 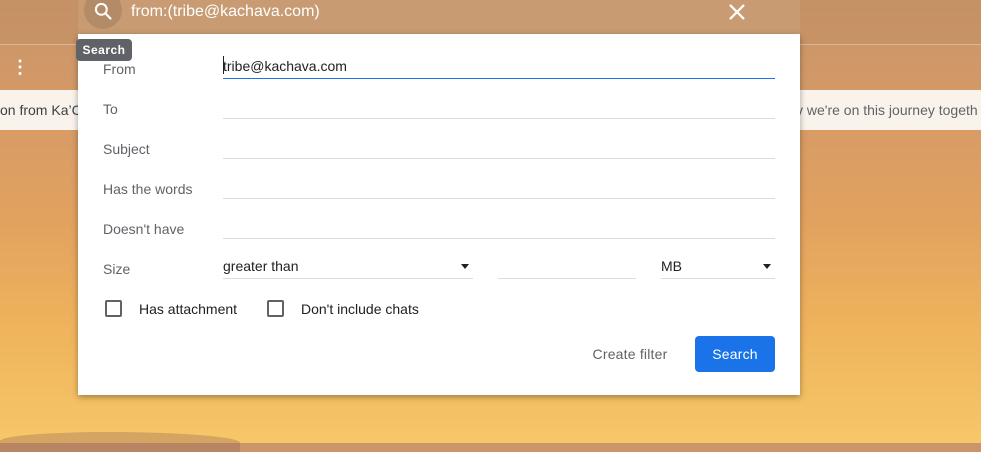 I want to click on background-hill, so click(x=120, y=442).